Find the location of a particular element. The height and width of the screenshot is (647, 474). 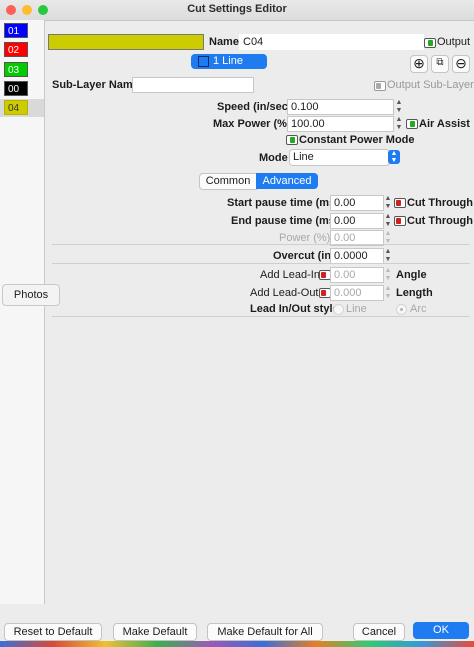

lead-style-arc-radio is located at coordinates (401, 309).